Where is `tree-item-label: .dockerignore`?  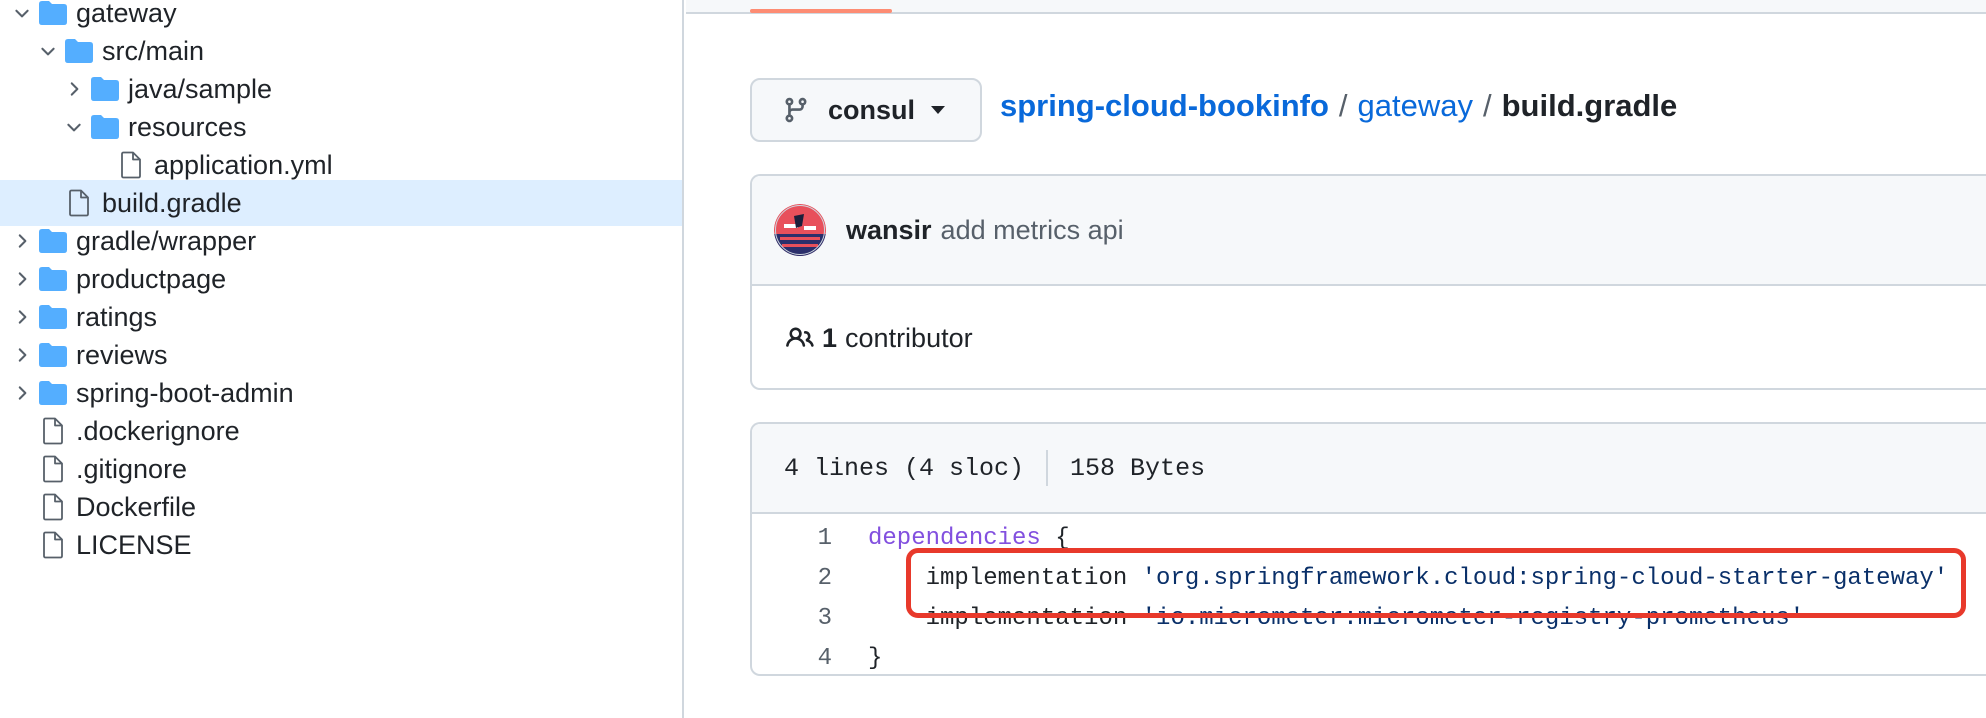
tree-item-label: .dockerignore is located at coordinates (158, 430).